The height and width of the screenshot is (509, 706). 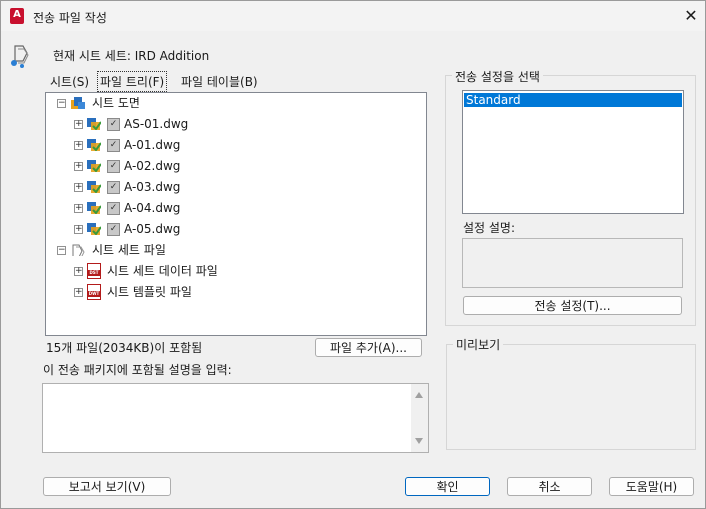 I want to click on sheet-set-icon, so click(x=20, y=56).